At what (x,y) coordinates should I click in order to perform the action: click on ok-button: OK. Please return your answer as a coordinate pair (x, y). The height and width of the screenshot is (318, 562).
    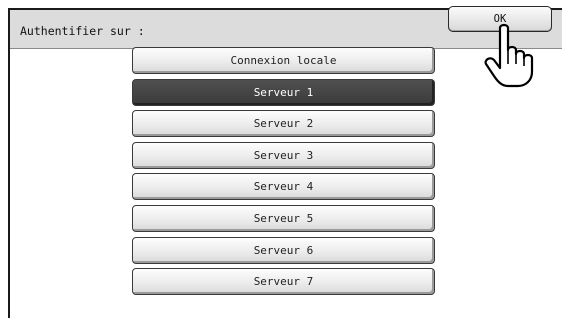
    Looking at the image, I should click on (500, 19).